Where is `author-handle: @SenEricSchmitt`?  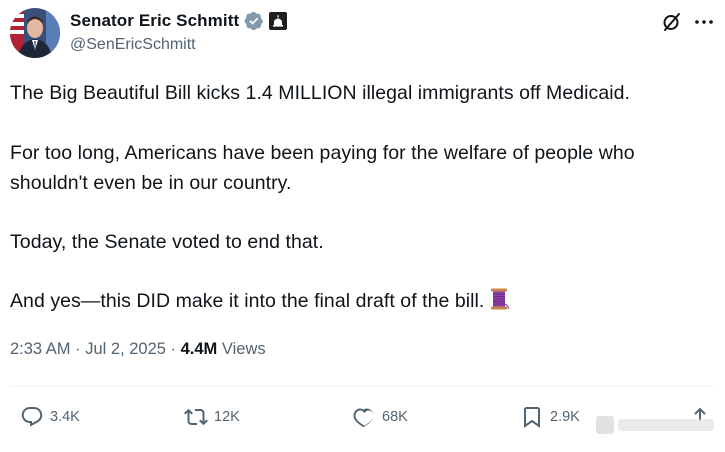 author-handle: @SenEricSchmitt is located at coordinates (133, 45).